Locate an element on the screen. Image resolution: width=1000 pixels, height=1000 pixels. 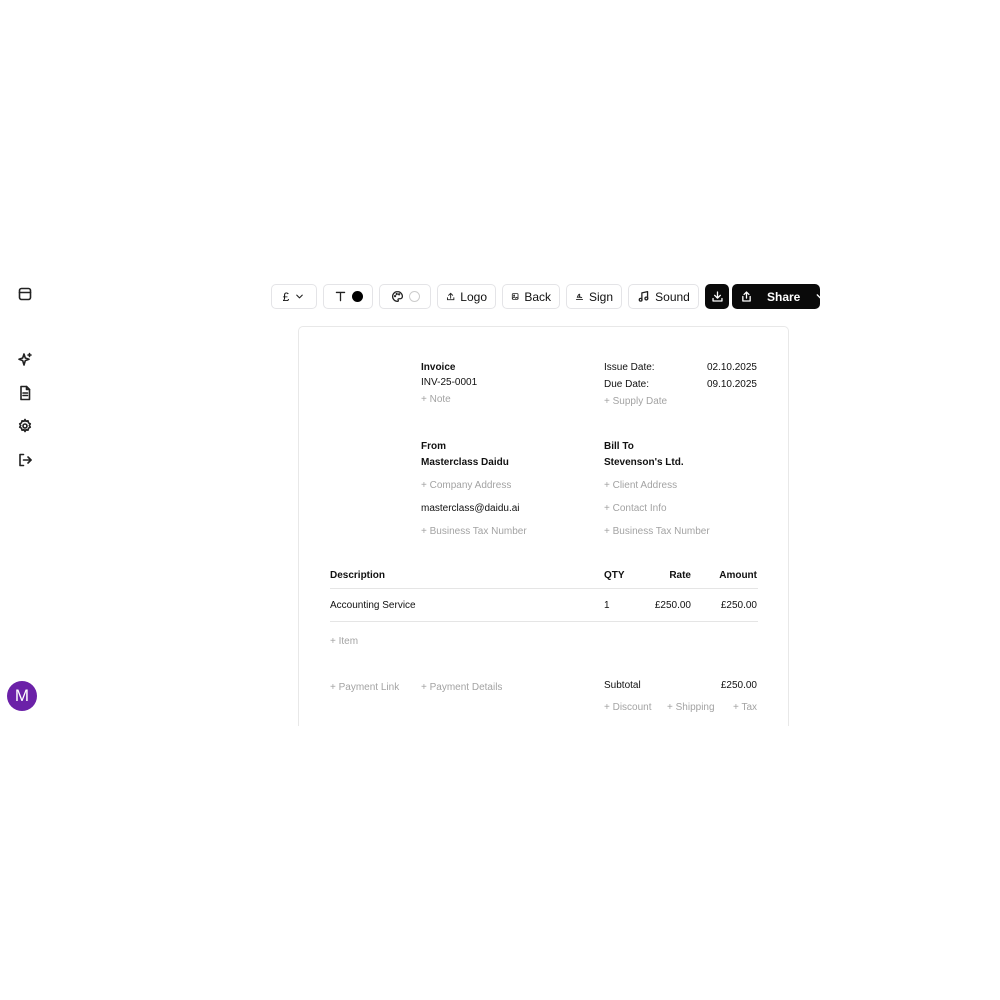
logo-button: Logo is located at coordinates (466, 296).